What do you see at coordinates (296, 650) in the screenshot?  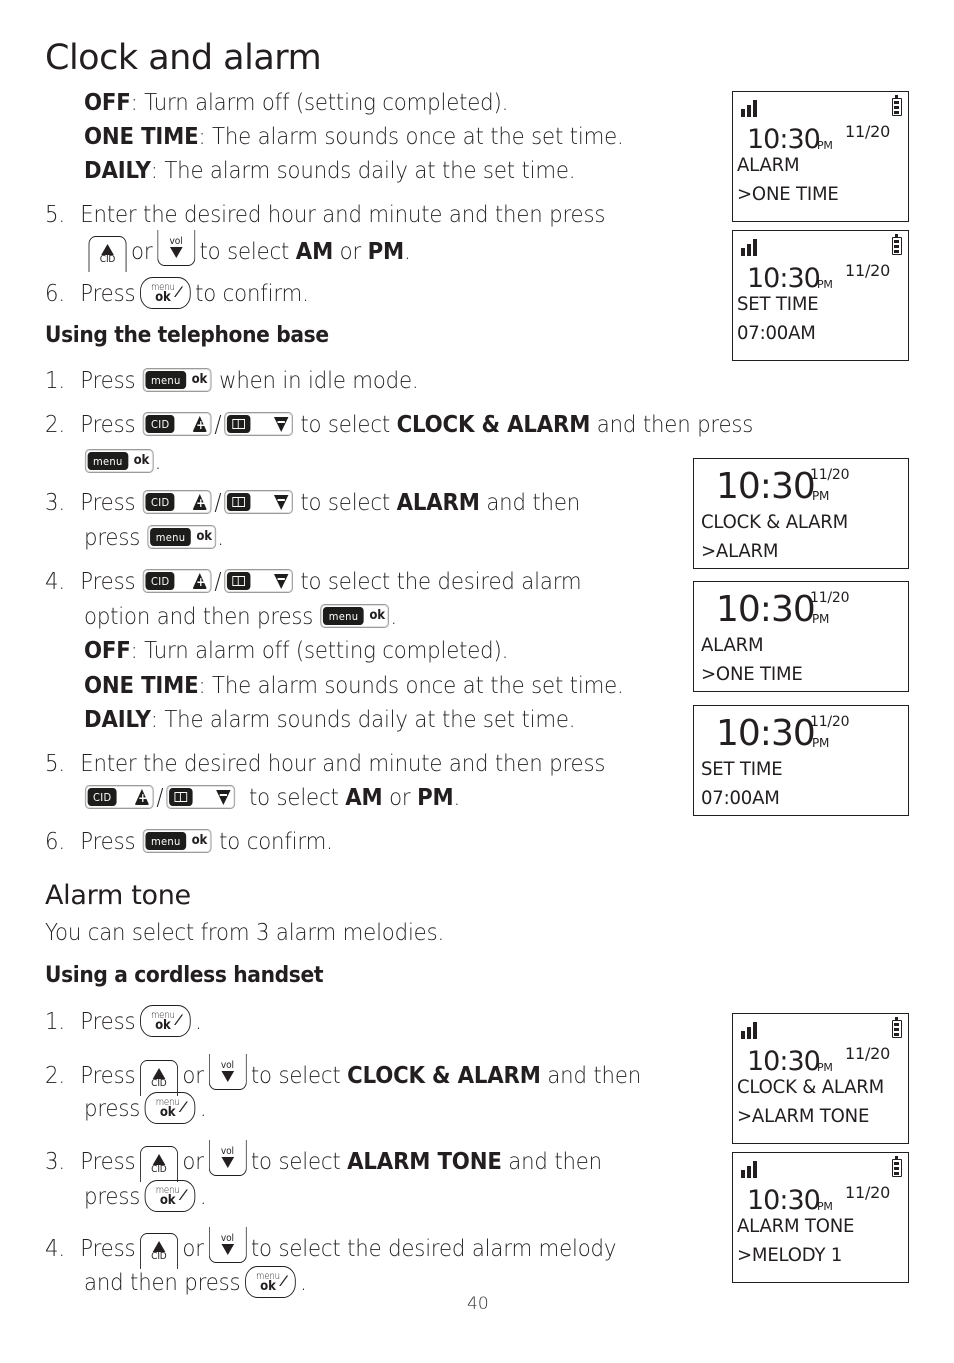 I see `base-option-off: OFF: Turn alarm off (setting completed).` at bounding box center [296, 650].